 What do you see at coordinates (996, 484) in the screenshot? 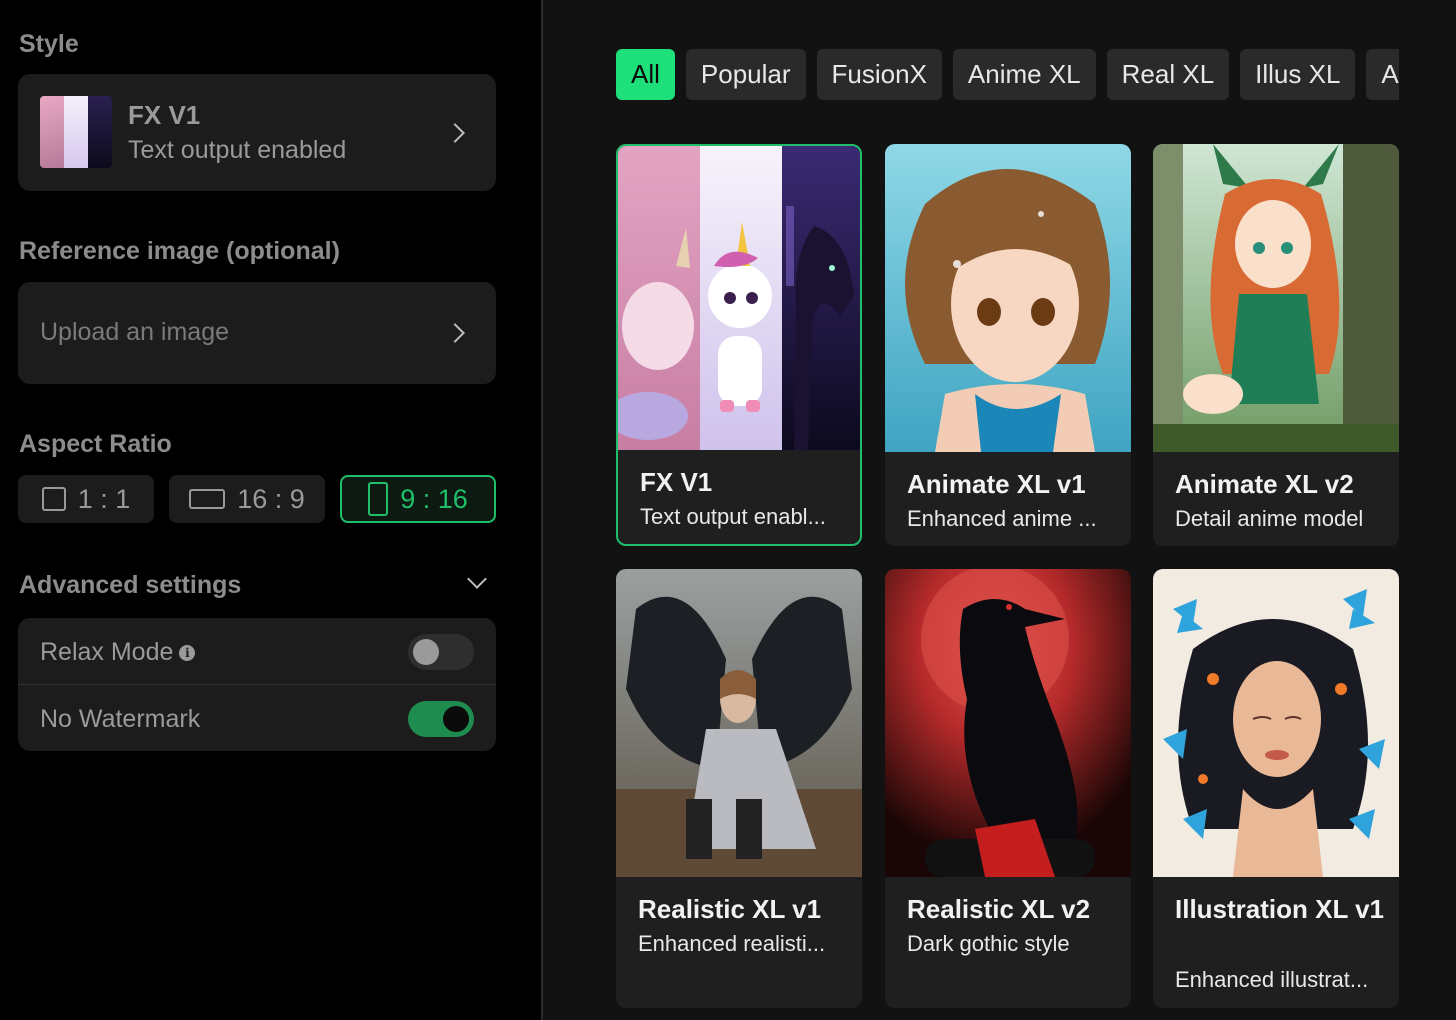
I see `model-title: Animate XL v1` at bounding box center [996, 484].